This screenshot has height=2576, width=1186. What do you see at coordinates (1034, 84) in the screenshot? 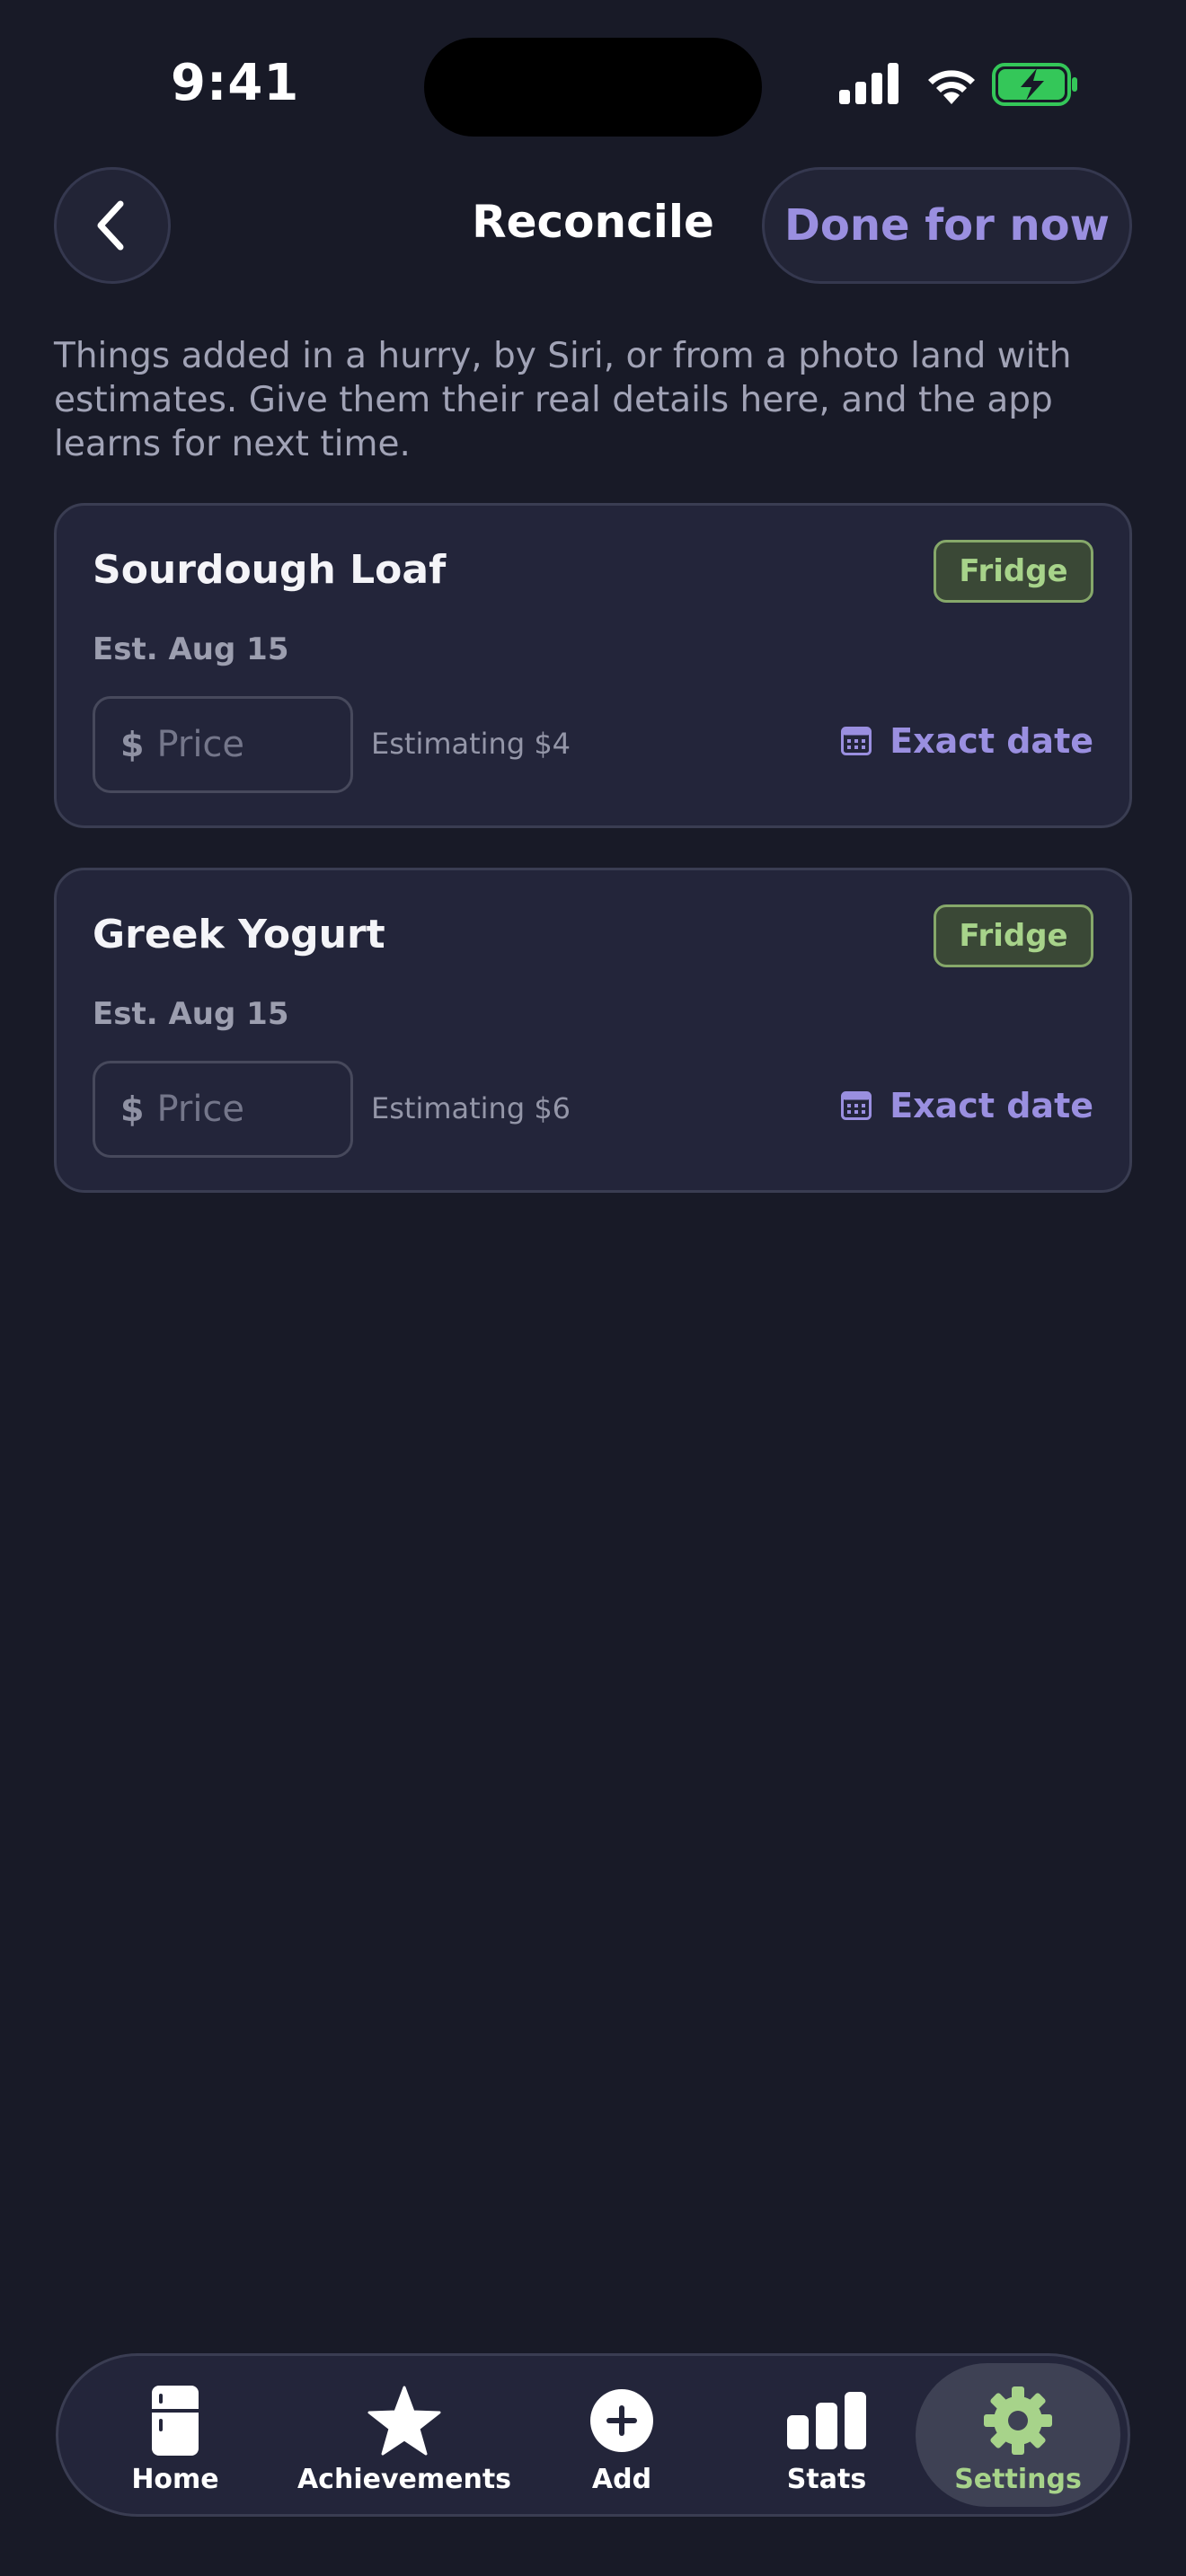
I see `battery-charging-icon` at bounding box center [1034, 84].